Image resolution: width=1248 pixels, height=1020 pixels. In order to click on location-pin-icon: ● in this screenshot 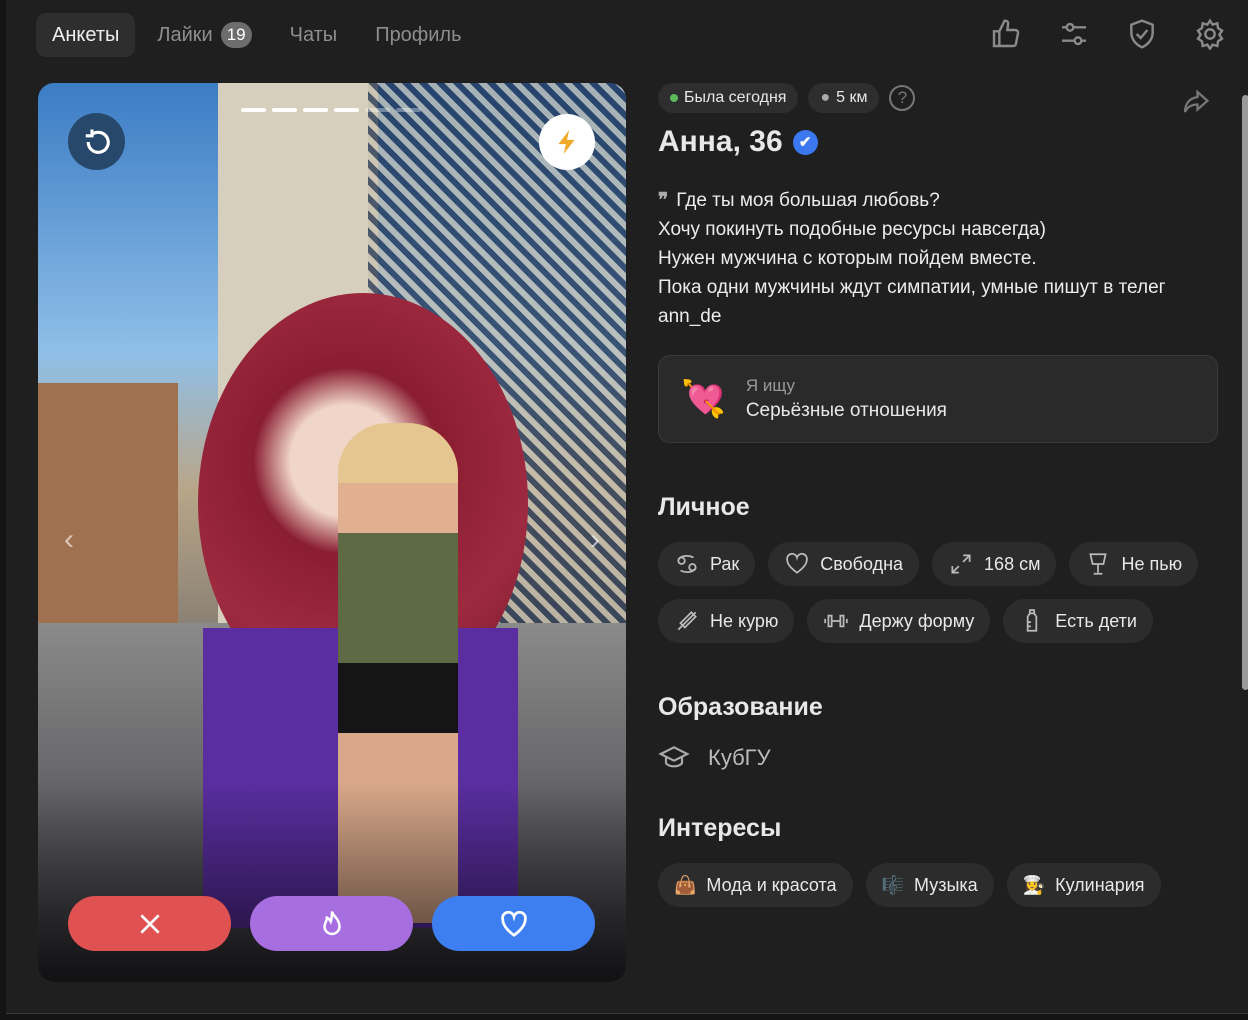, I will do `click(825, 97)`.